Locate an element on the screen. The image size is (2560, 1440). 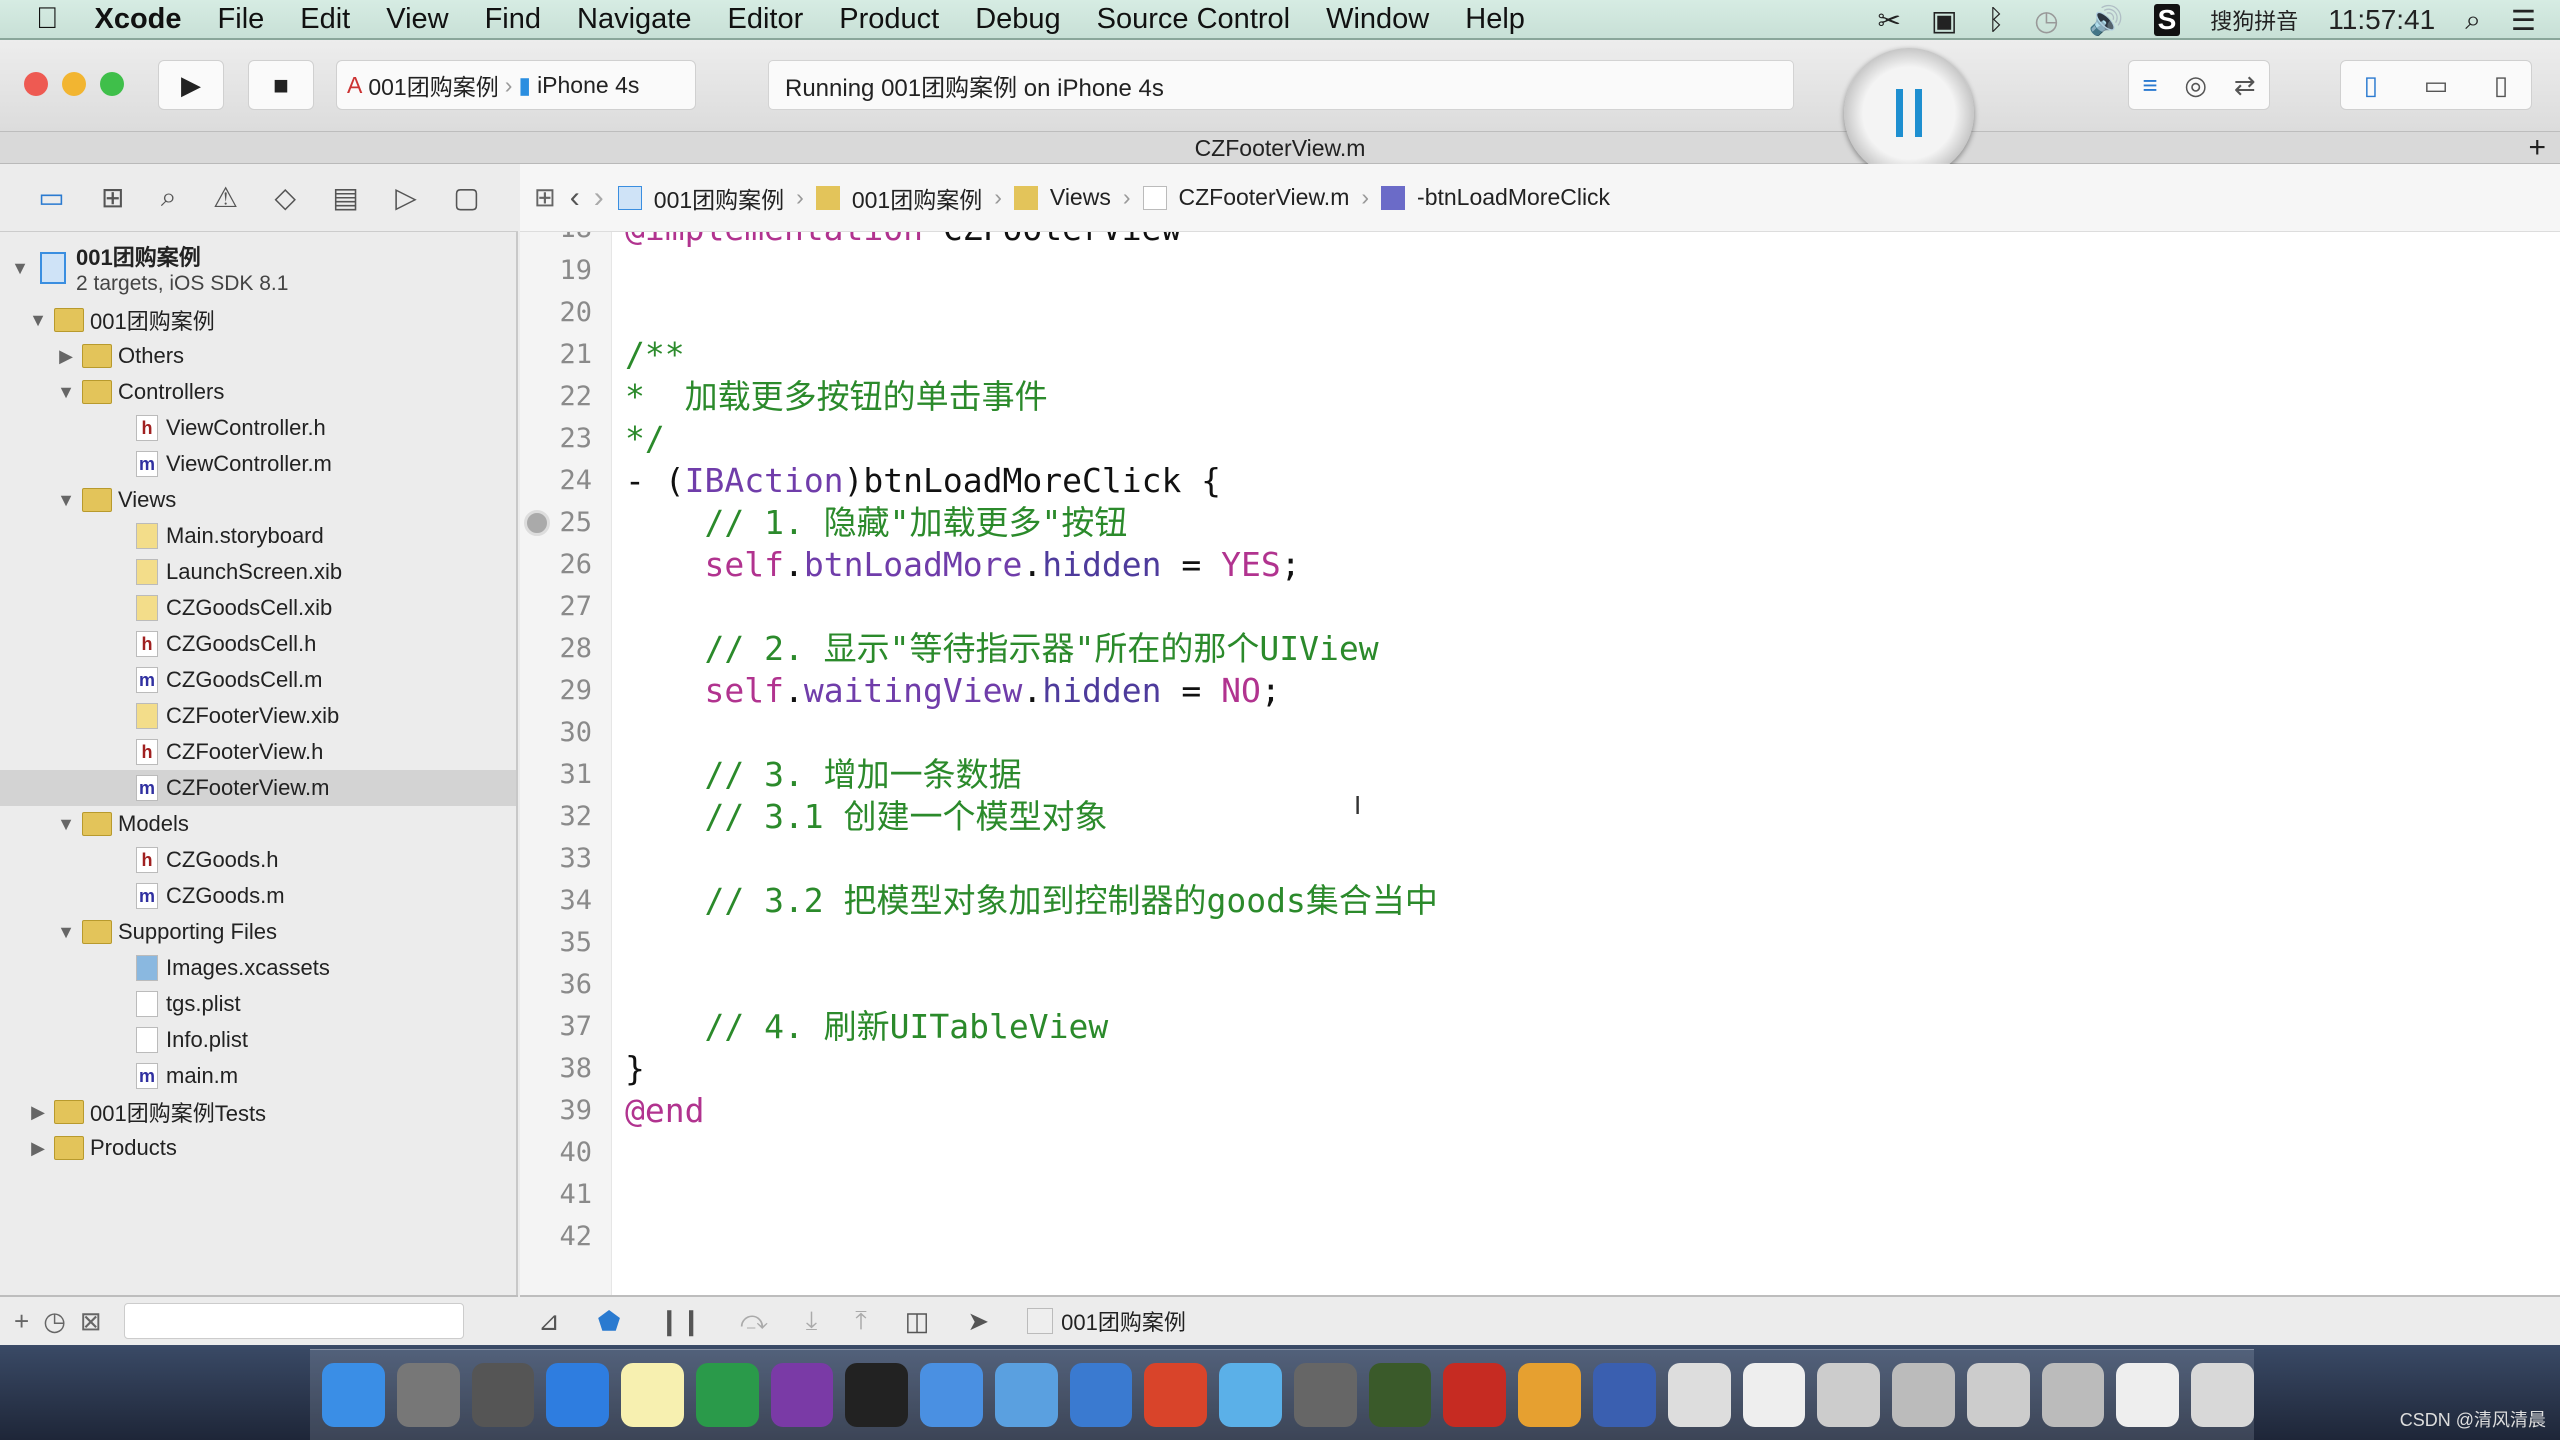
menu-debug: Debug is located at coordinates (1017, 19).